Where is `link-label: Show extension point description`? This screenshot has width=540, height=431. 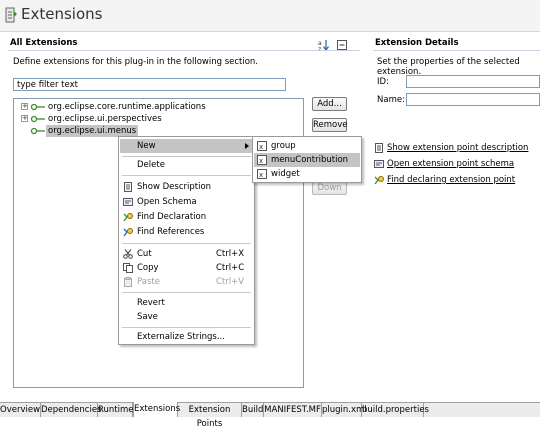 link-label: Show extension point description is located at coordinates (457, 148).